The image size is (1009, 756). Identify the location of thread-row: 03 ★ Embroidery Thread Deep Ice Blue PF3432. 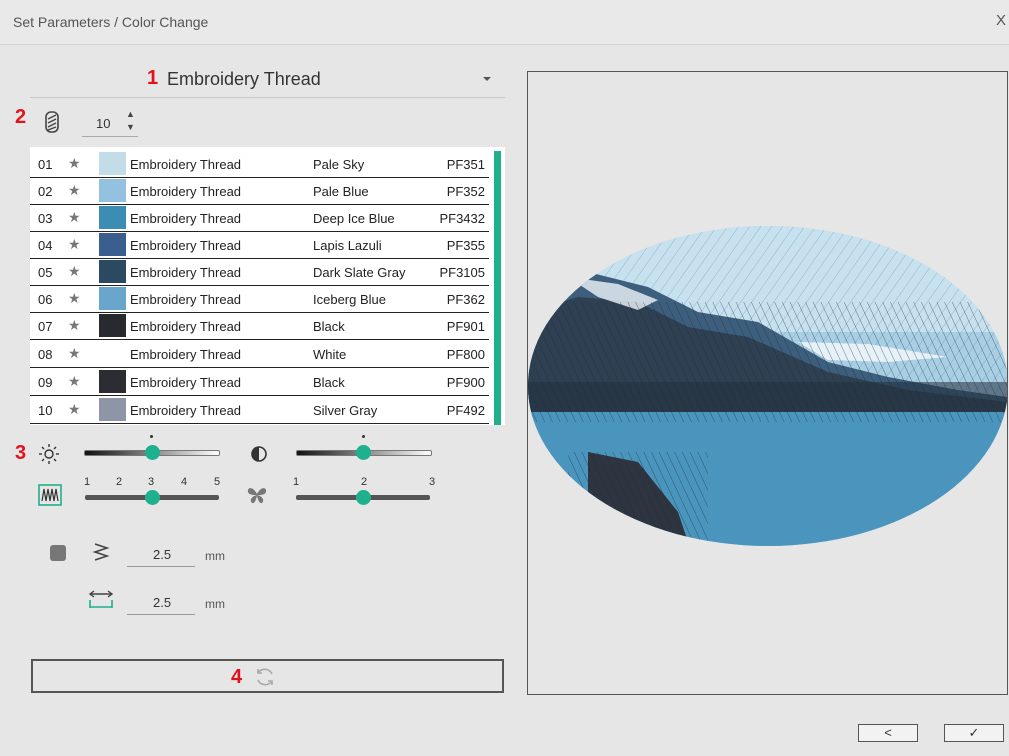
(259, 218).